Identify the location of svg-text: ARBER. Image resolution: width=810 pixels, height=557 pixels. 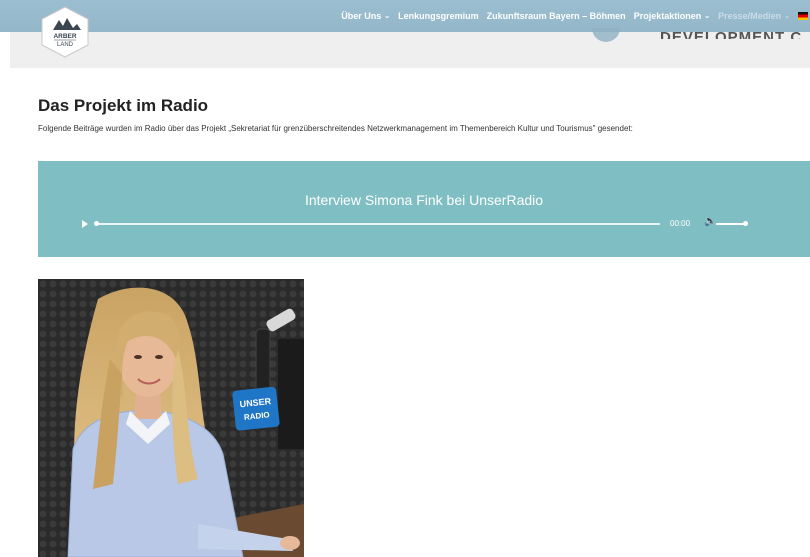
(64, 36).